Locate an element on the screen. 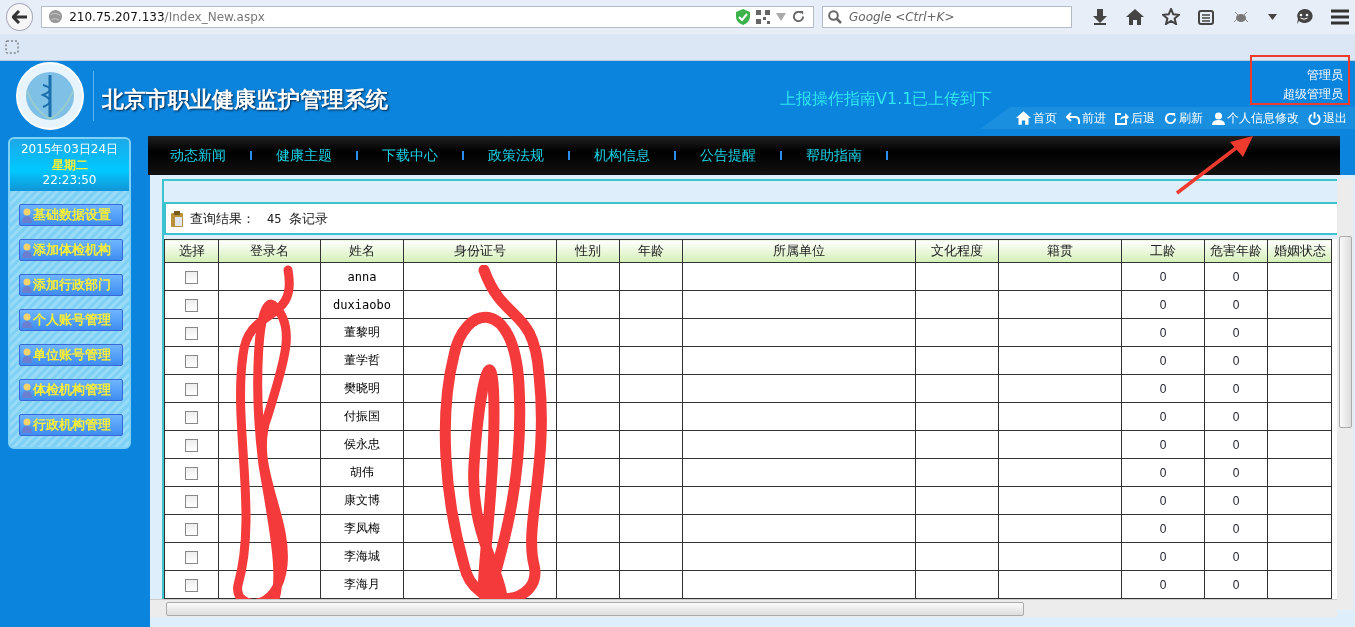  nav-link: 下载中心 is located at coordinates (410, 155).